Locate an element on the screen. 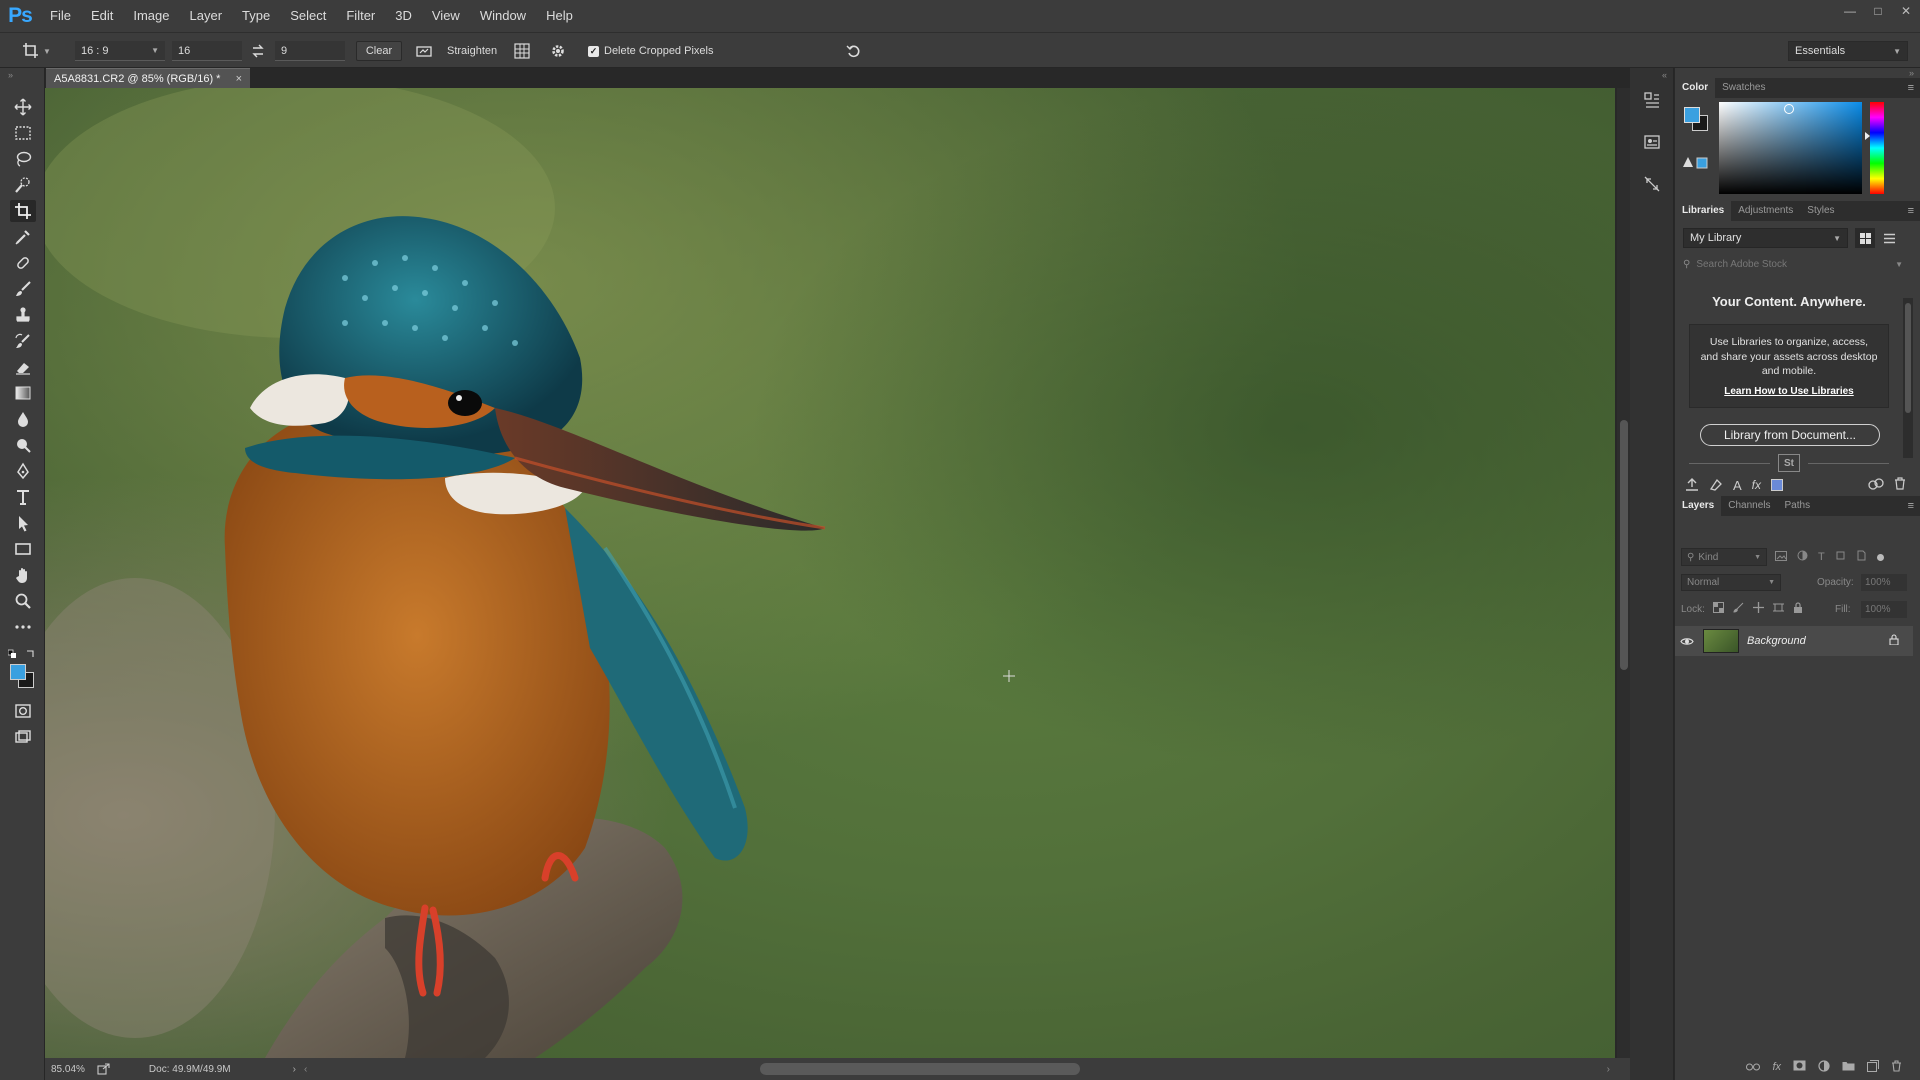 This screenshot has height=1080, width=1920. height-field: 9 is located at coordinates (310, 51).